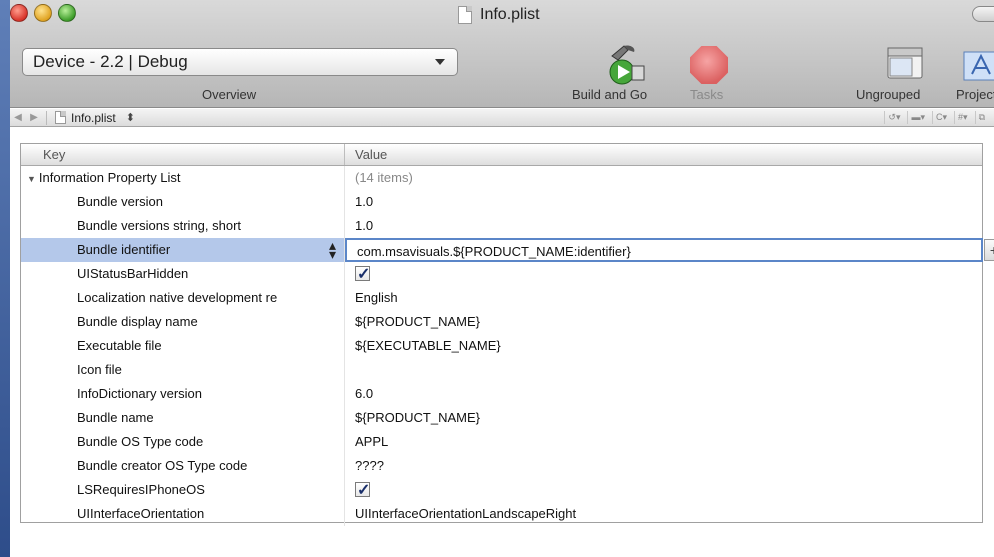 This screenshot has width=994, height=557. Describe the element at coordinates (440, 62) in the screenshot. I see `chevron-down-icon` at that location.